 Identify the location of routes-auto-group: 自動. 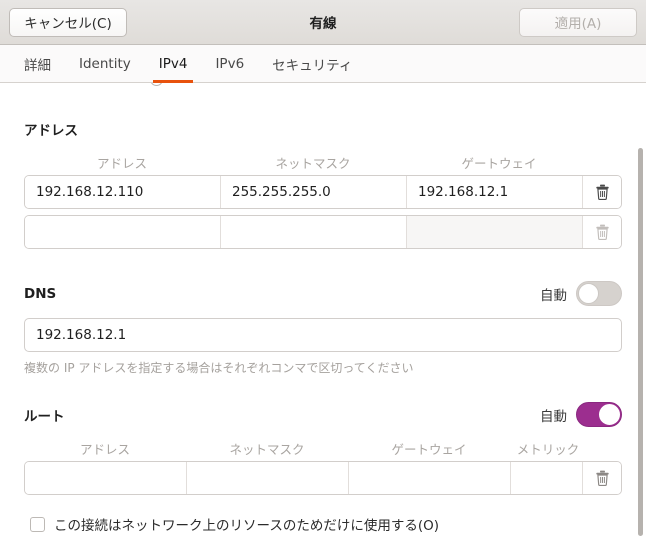
(581, 414).